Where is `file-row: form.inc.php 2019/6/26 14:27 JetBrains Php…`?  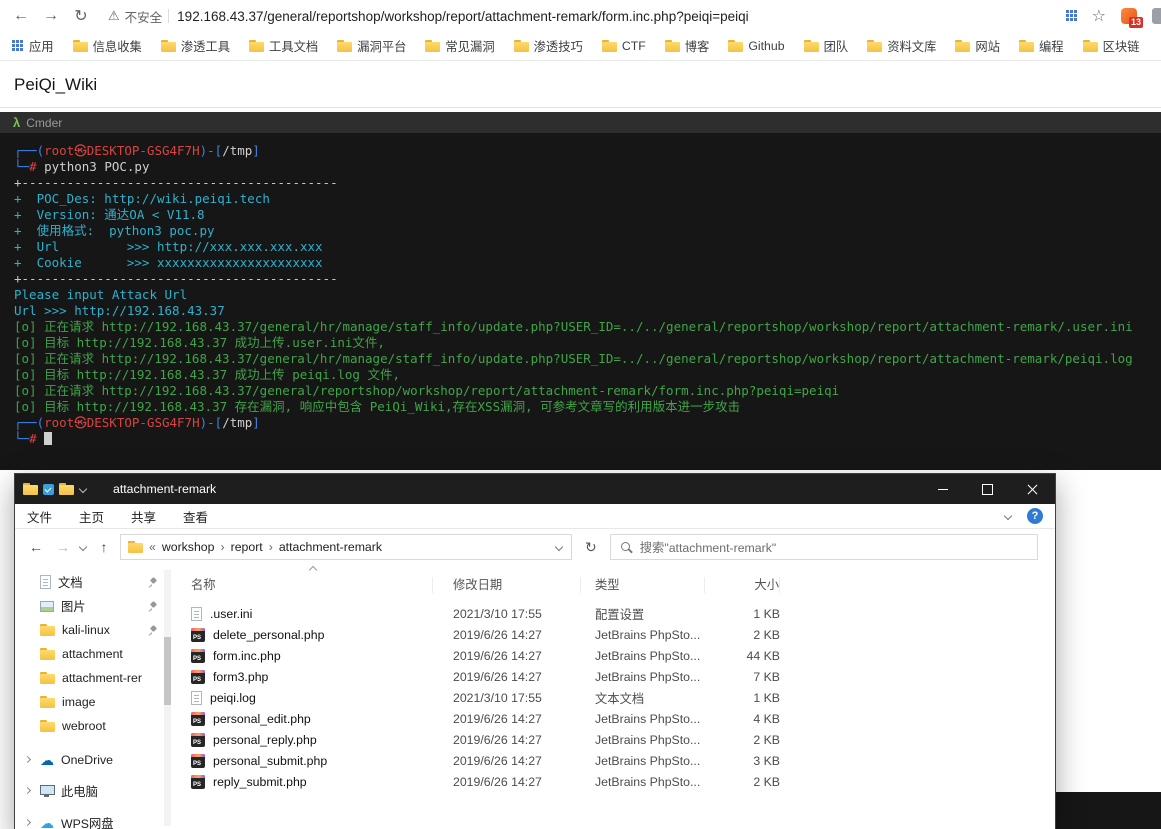 file-row: form.inc.php 2019/6/26 14:27 JetBrains Php… is located at coordinates (615, 655).